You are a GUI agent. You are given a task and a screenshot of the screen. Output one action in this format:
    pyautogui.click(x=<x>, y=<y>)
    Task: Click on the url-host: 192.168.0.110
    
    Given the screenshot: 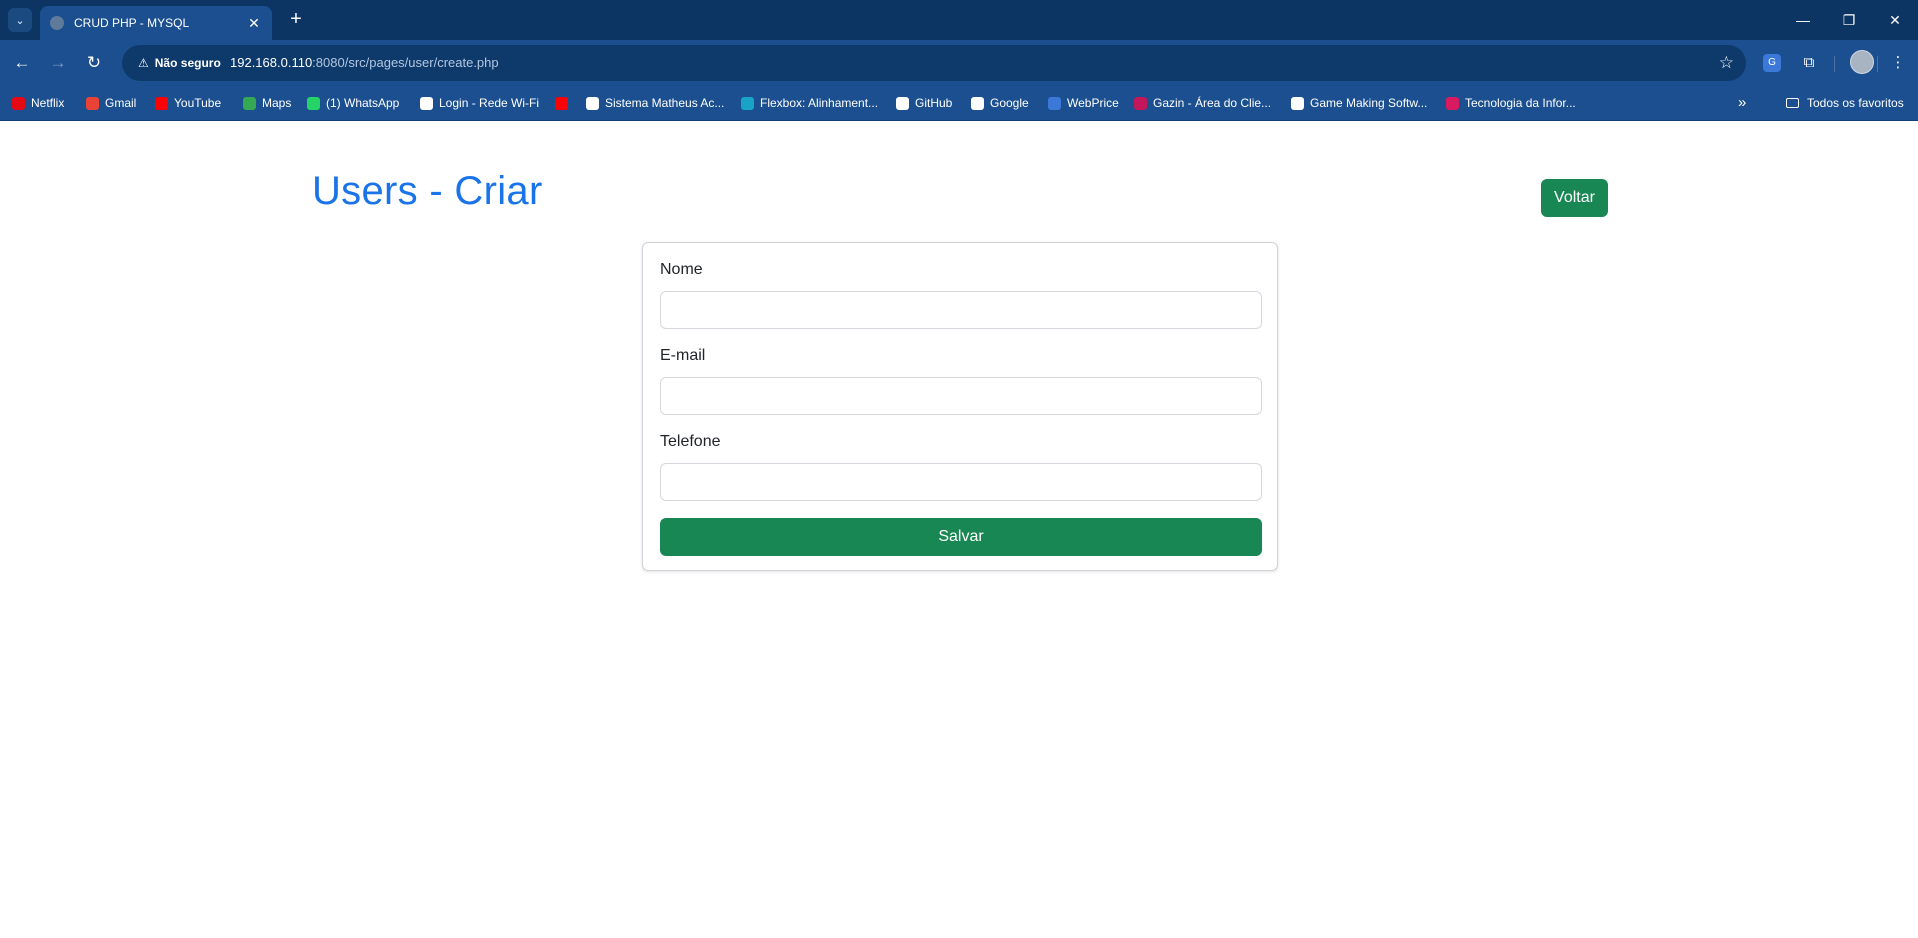 What is the action you would take?
    pyautogui.click(x=271, y=62)
    